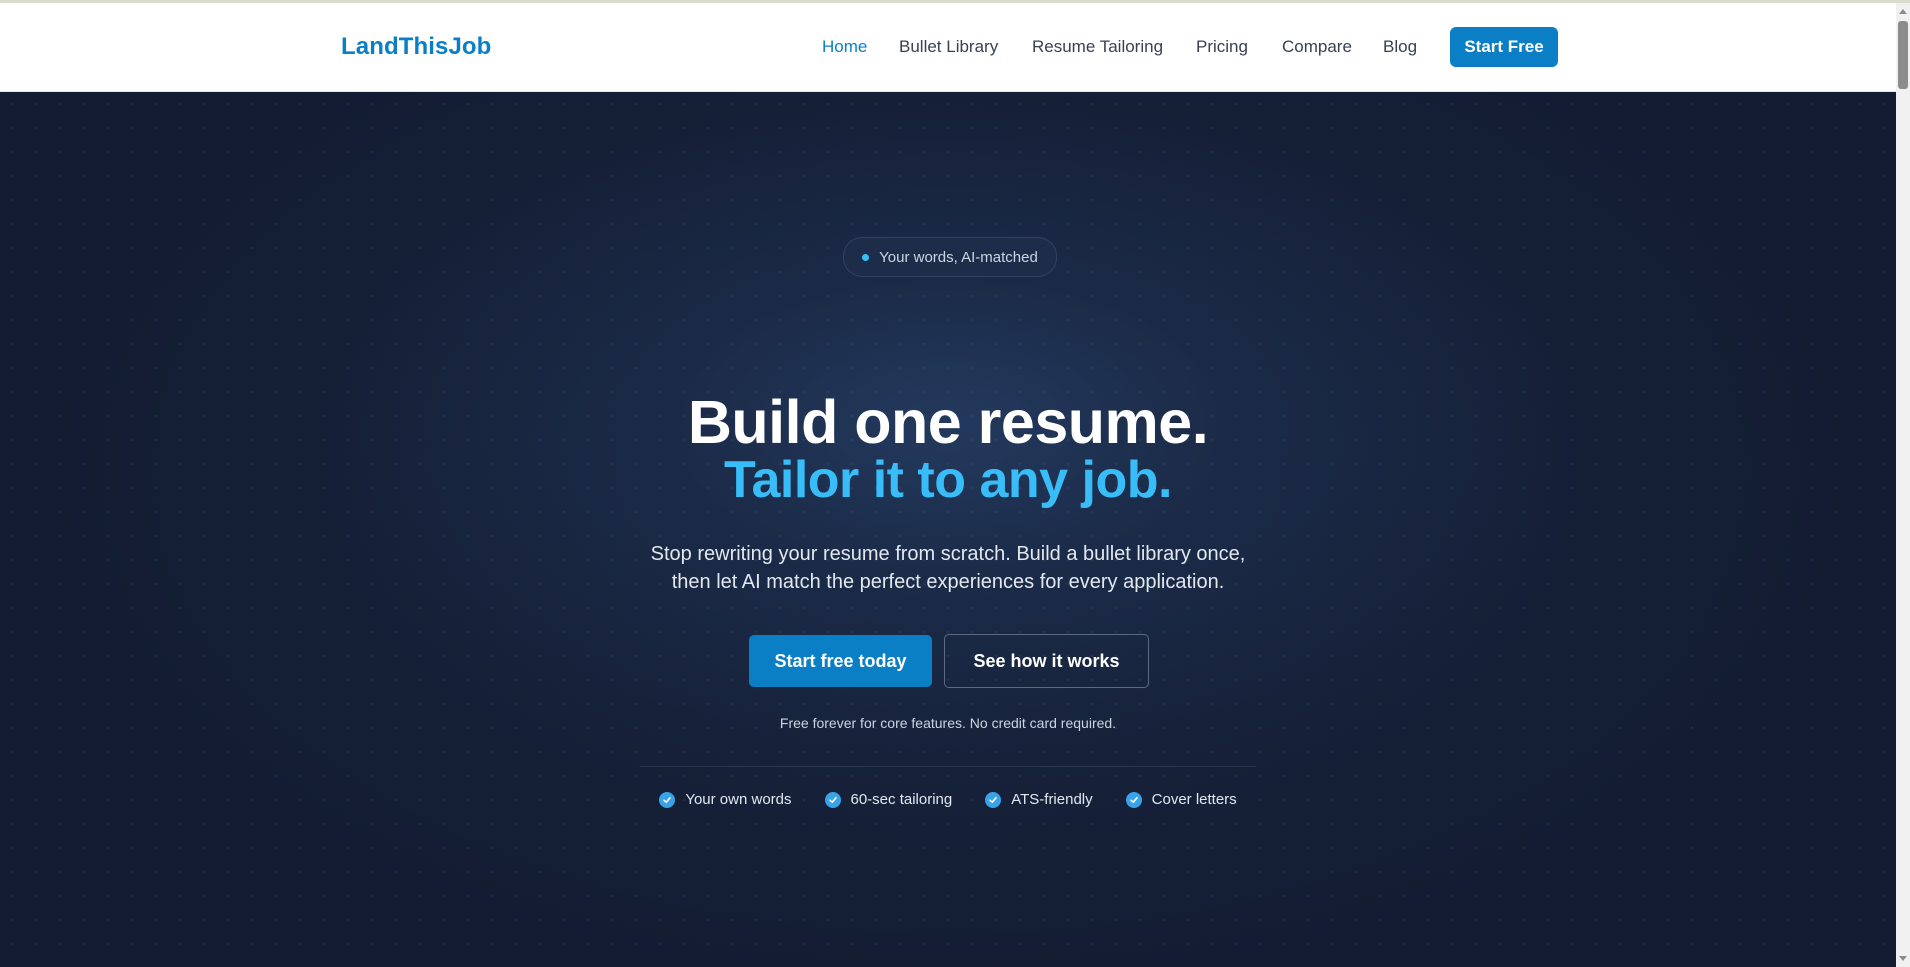 This screenshot has width=1910, height=967. I want to click on scroll-down-arrow-icon, so click(1903, 958).